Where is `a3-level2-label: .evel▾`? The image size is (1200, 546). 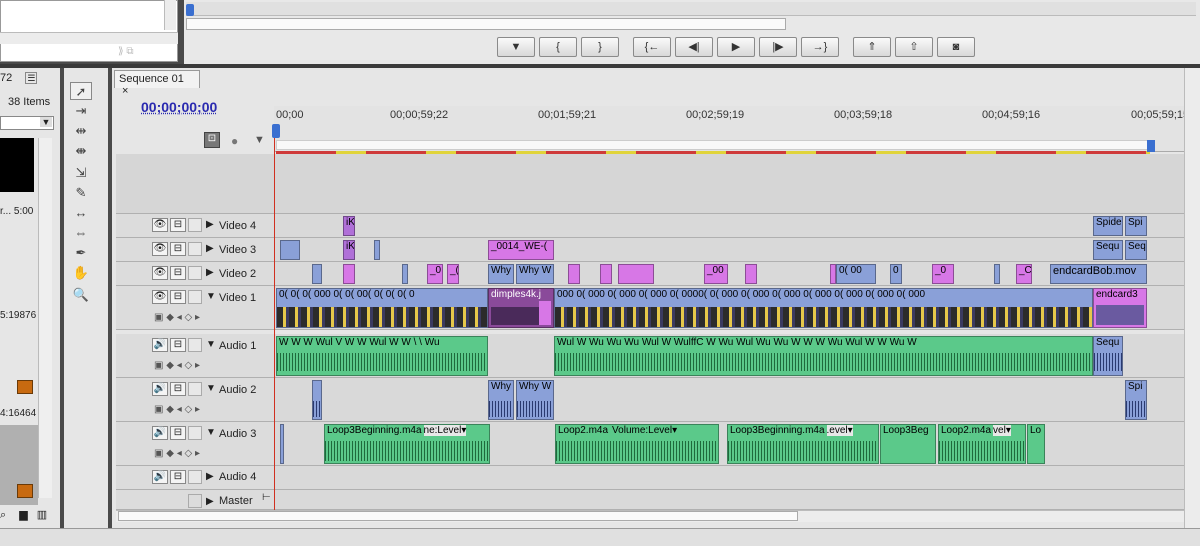 a3-level2-label: .evel▾ is located at coordinates (839, 430).